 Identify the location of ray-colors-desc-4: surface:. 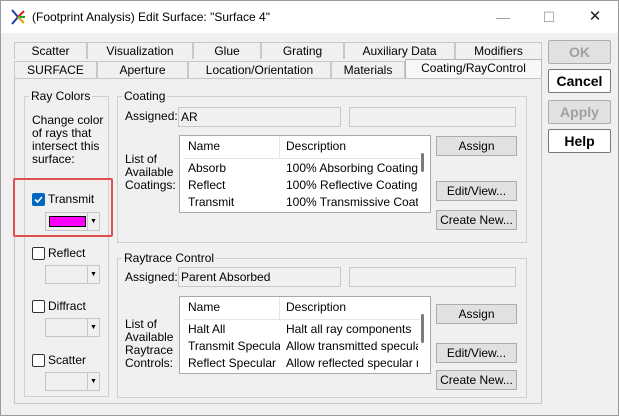
(53, 159).